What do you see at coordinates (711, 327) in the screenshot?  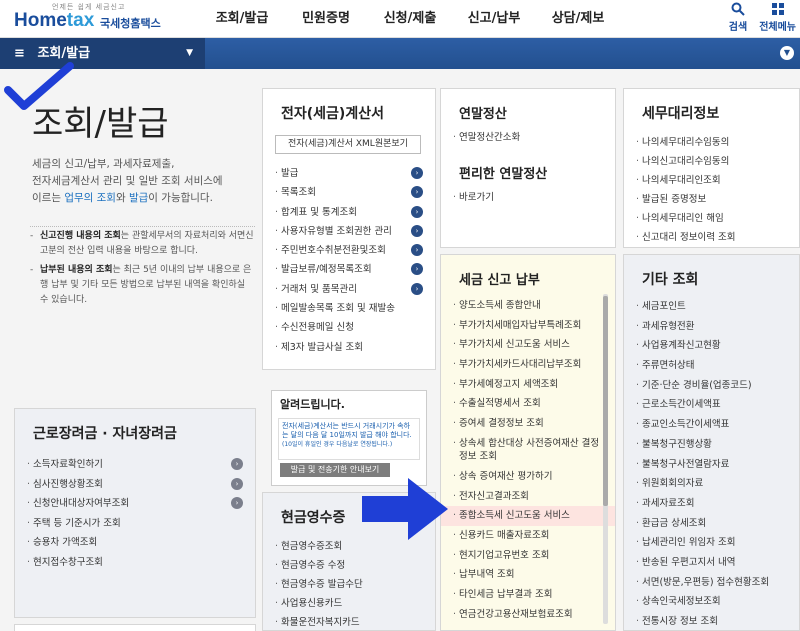 I see `etc-item: 과세유형전환` at bounding box center [711, 327].